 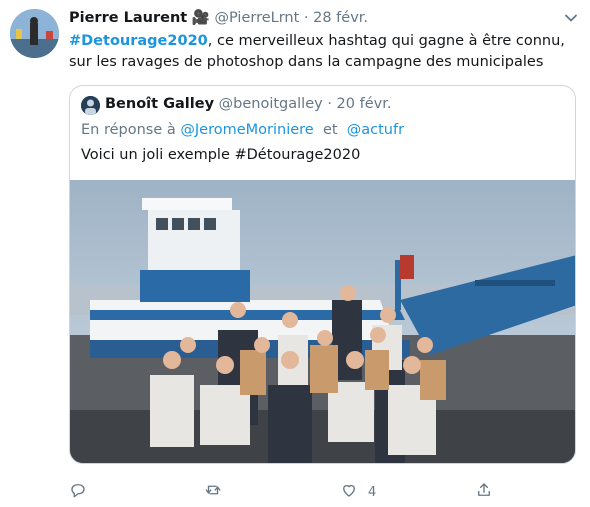 What do you see at coordinates (571, 18) in the screenshot?
I see `chevron-down-icon` at bounding box center [571, 18].